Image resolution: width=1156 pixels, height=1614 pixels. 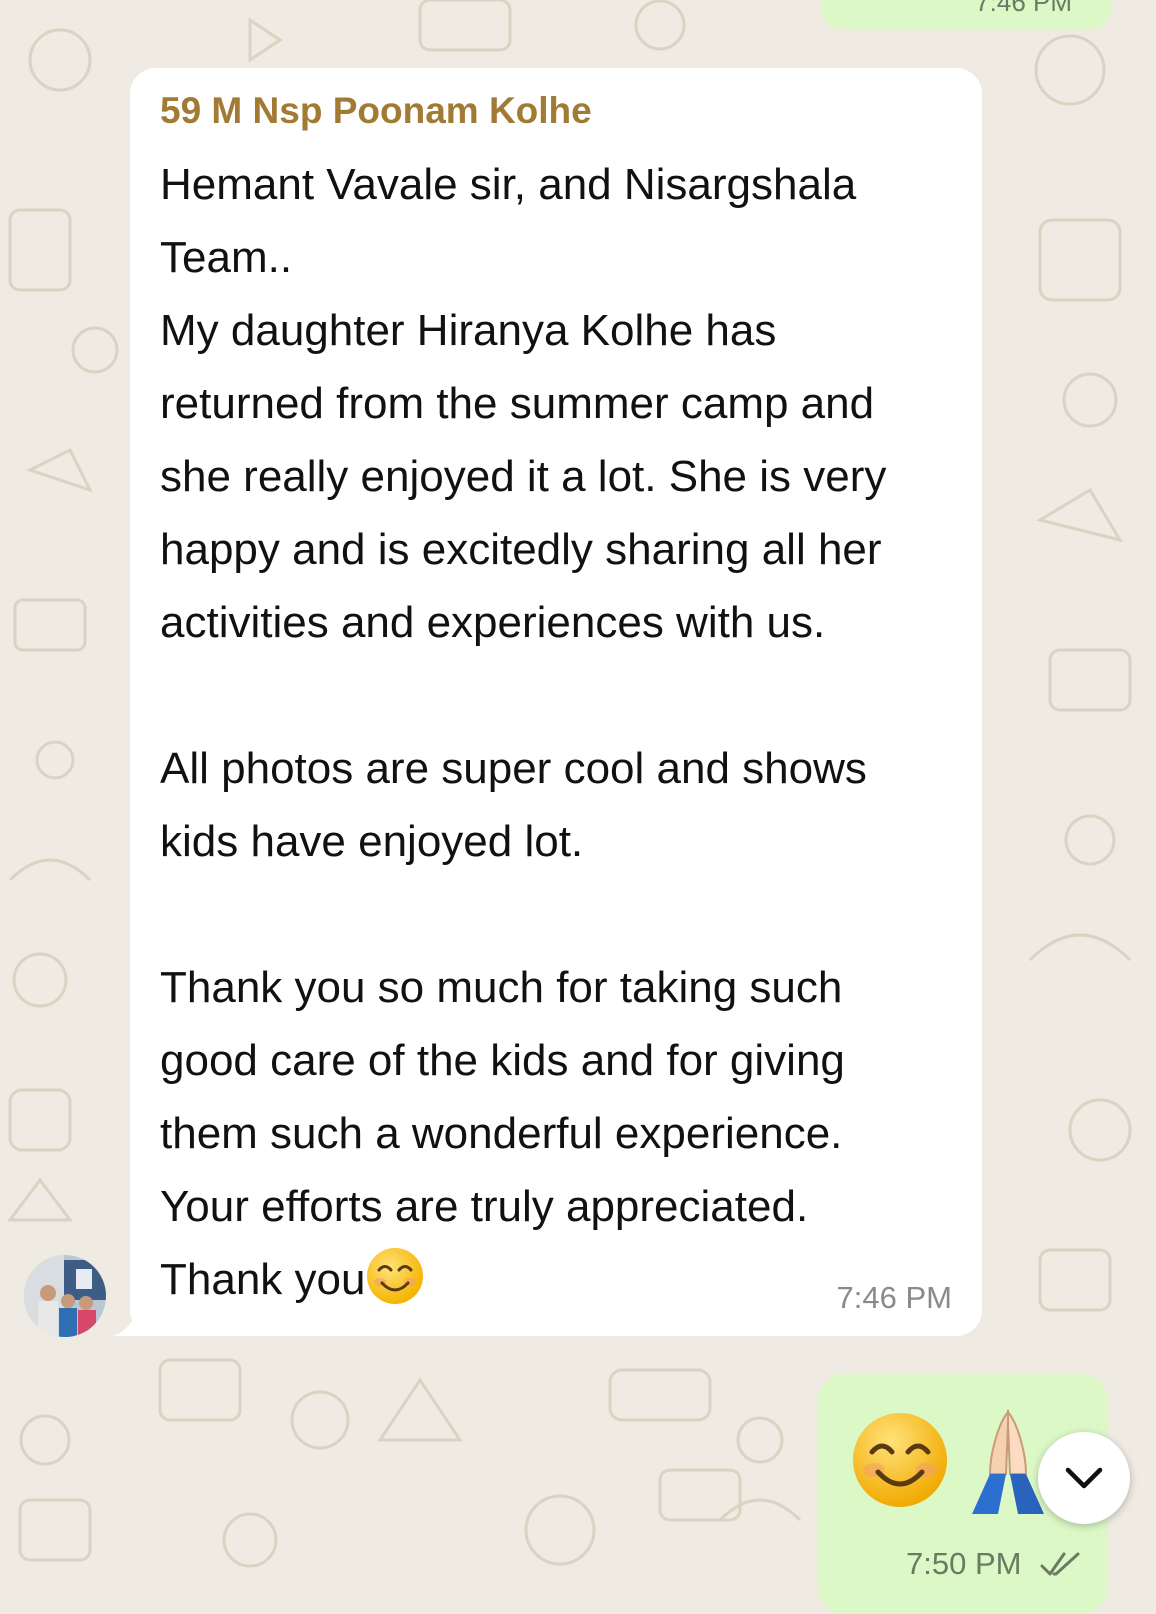 I want to click on folded-hands-icon, so click(x=1008, y=1461).